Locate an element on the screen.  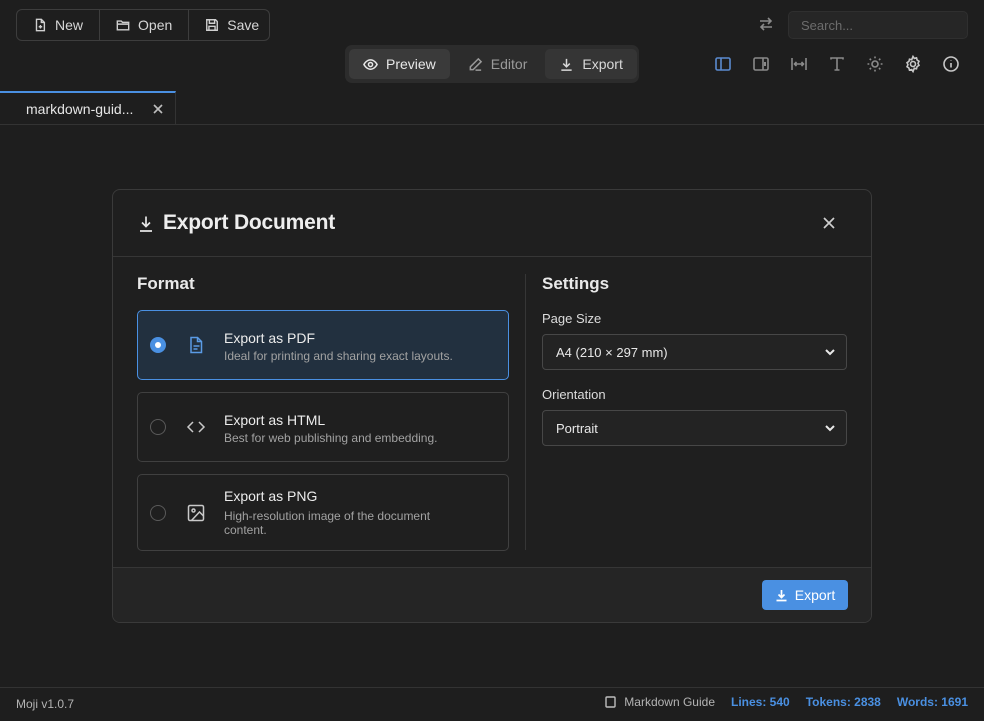
file-actions-group: New Open Save is located at coordinates (143, 25).